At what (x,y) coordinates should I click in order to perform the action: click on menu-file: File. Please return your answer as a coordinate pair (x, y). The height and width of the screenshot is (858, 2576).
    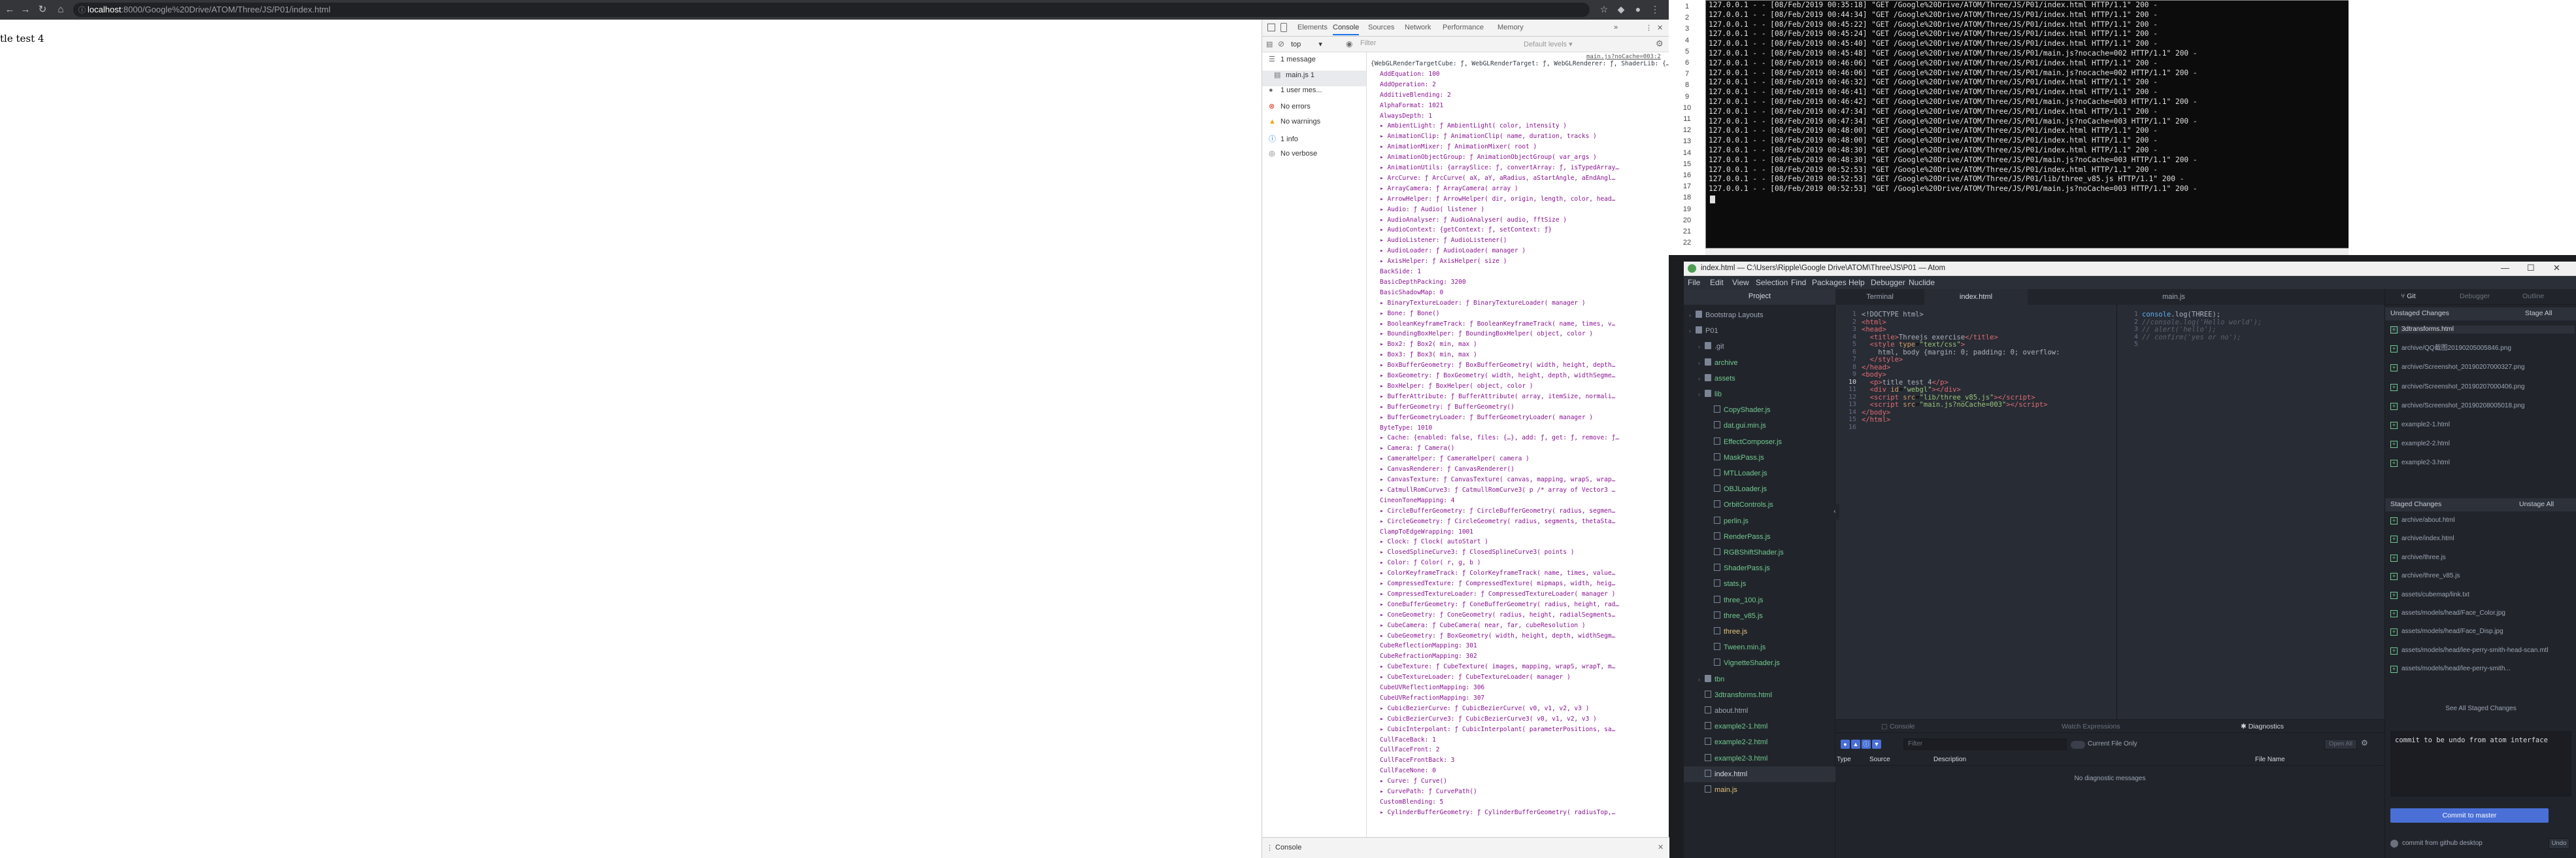
    Looking at the image, I should click on (1694, 282).